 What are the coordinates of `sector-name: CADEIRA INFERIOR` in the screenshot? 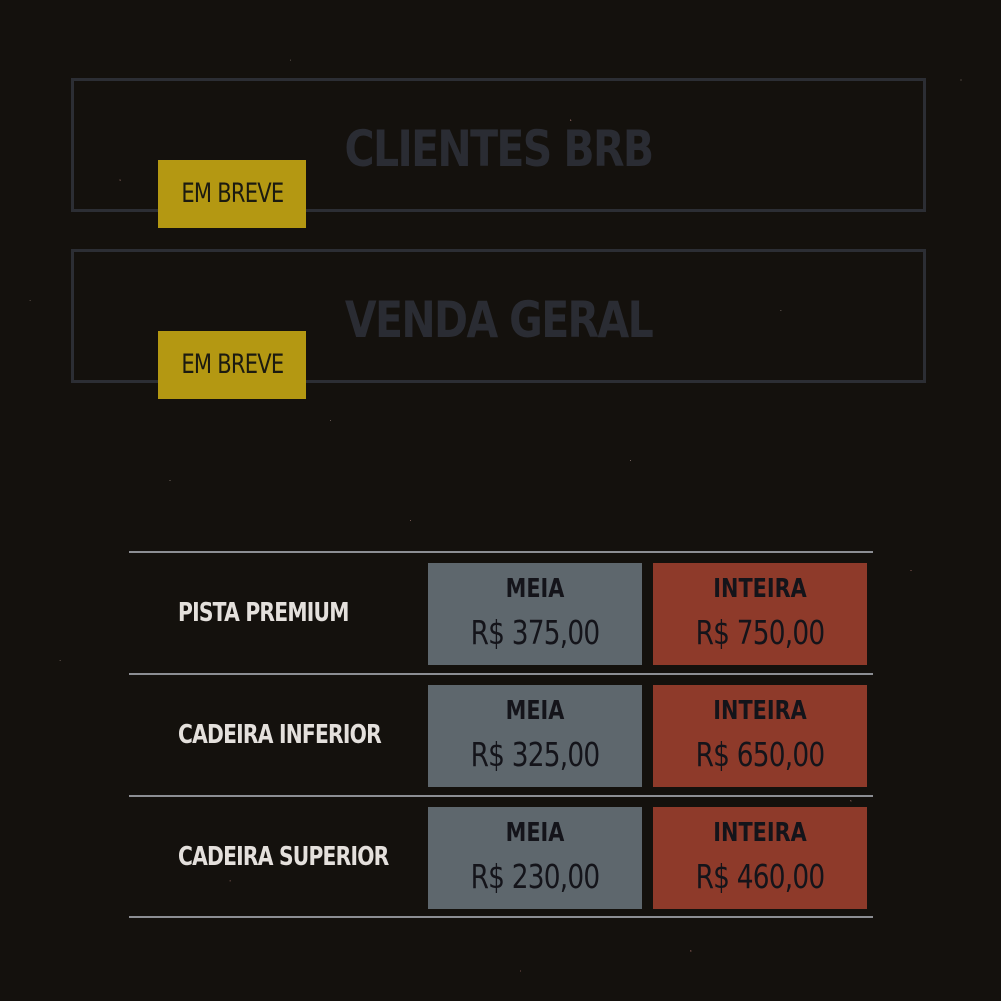 It's located at (280, 735).